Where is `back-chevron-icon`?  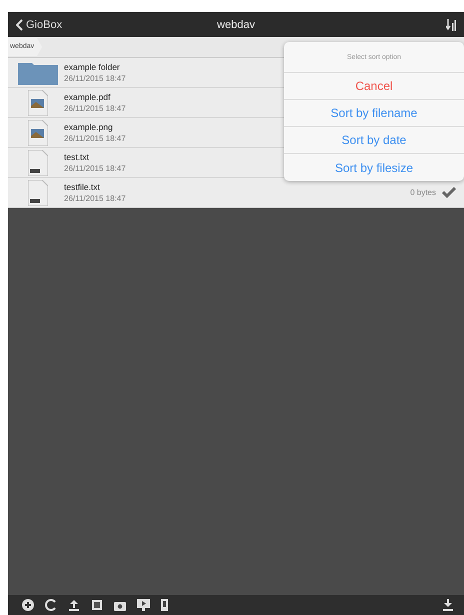 back-chevron-icon is located at coordinates (19, 24).